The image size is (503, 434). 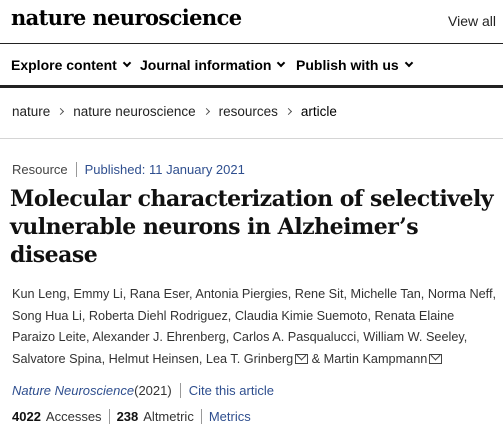 I want to click on breadcrumb-nature-neuroscience: nature neuroscience, so click(x=134, y=111).